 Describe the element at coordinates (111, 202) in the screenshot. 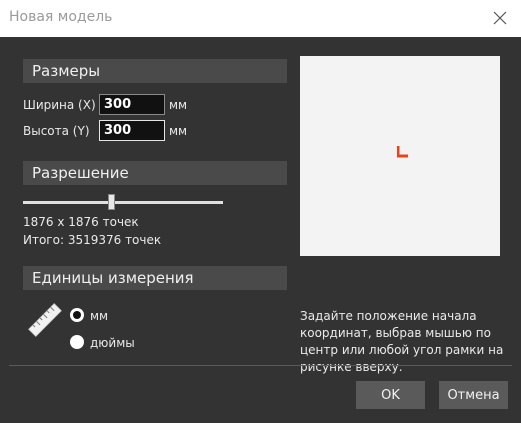

I see `resolution-slider-thumb` at that location.